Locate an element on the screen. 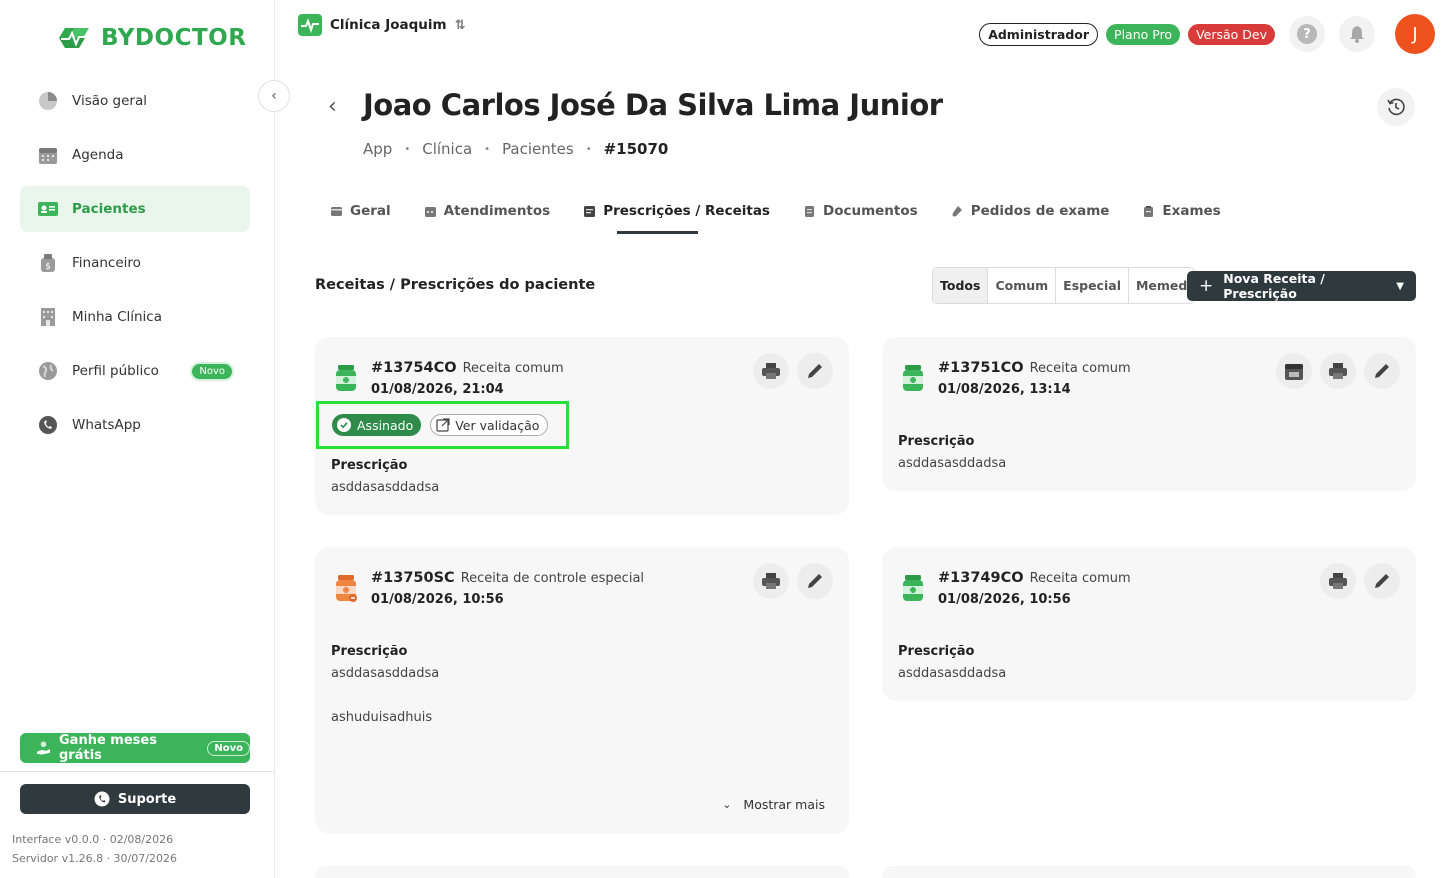 The height and width of the screenshot is (878, 1455). breadcrumb-current: #15070 is located at coordinates (636, 149).